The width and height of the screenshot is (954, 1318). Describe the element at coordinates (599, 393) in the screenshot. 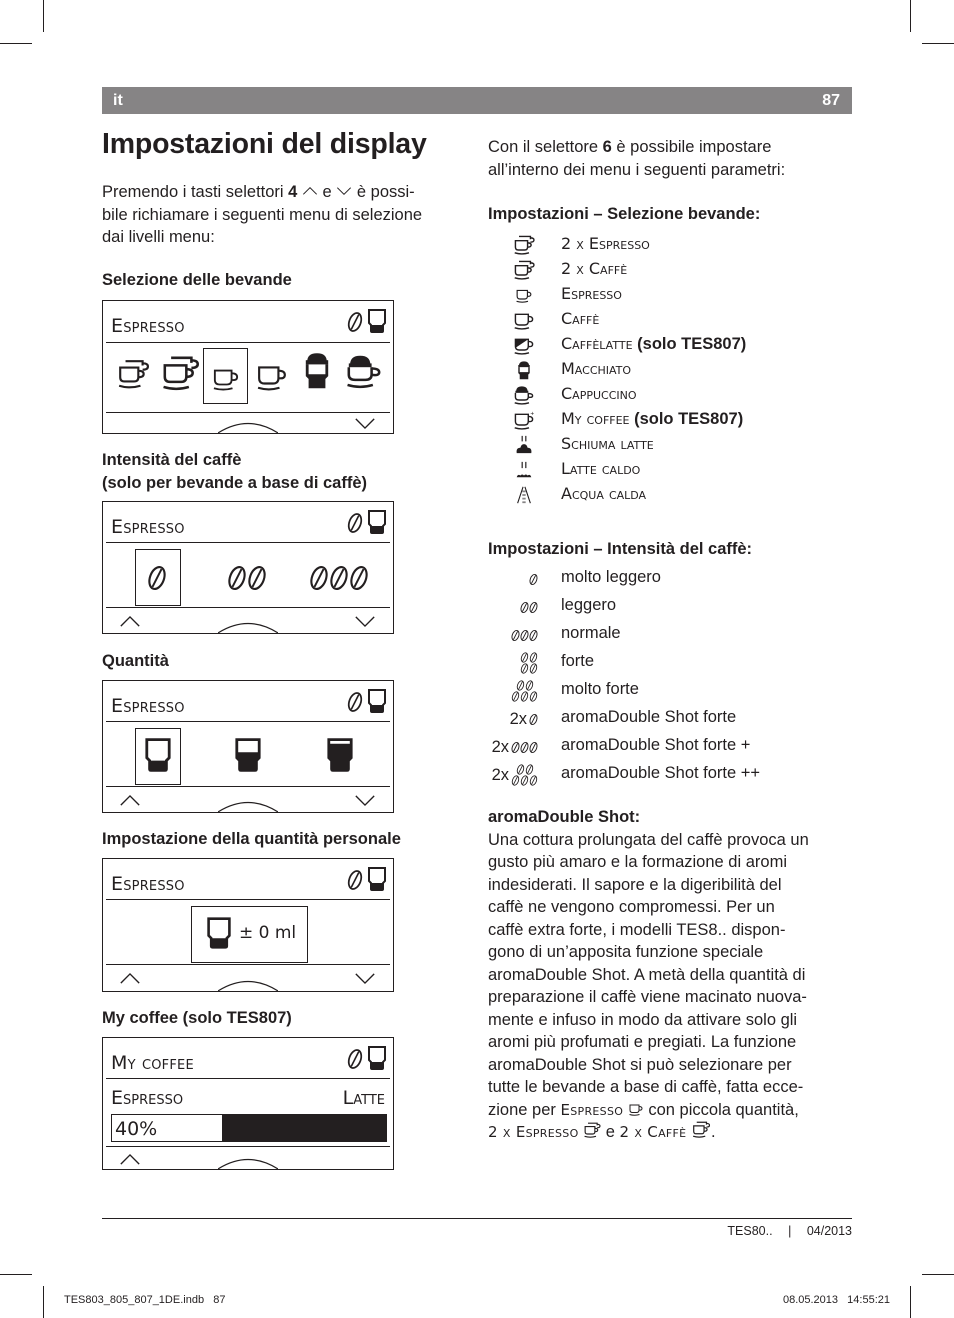

I see `beverage-label: Cappuccino` at that location.